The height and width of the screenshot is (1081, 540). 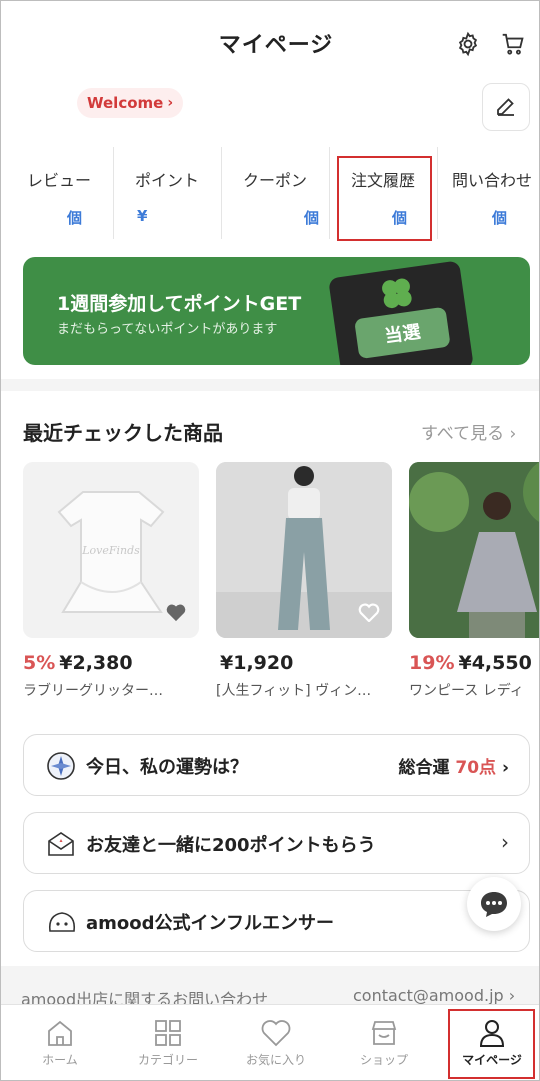 I want to click on nav-item-shop: ショップ, so click(x=384, y=1042).